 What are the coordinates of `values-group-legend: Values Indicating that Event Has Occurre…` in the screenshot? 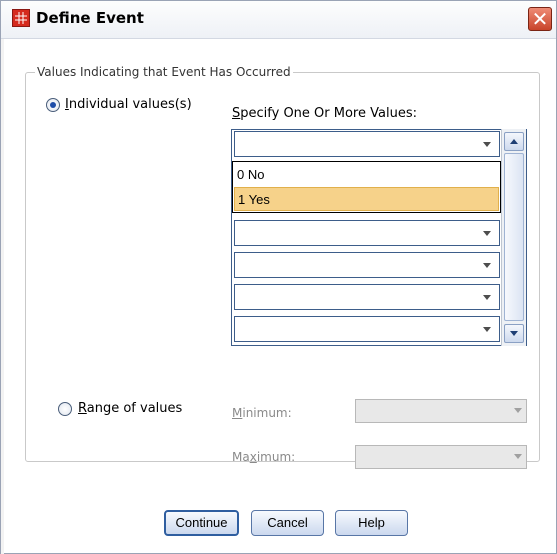 It's located at (164, 72).